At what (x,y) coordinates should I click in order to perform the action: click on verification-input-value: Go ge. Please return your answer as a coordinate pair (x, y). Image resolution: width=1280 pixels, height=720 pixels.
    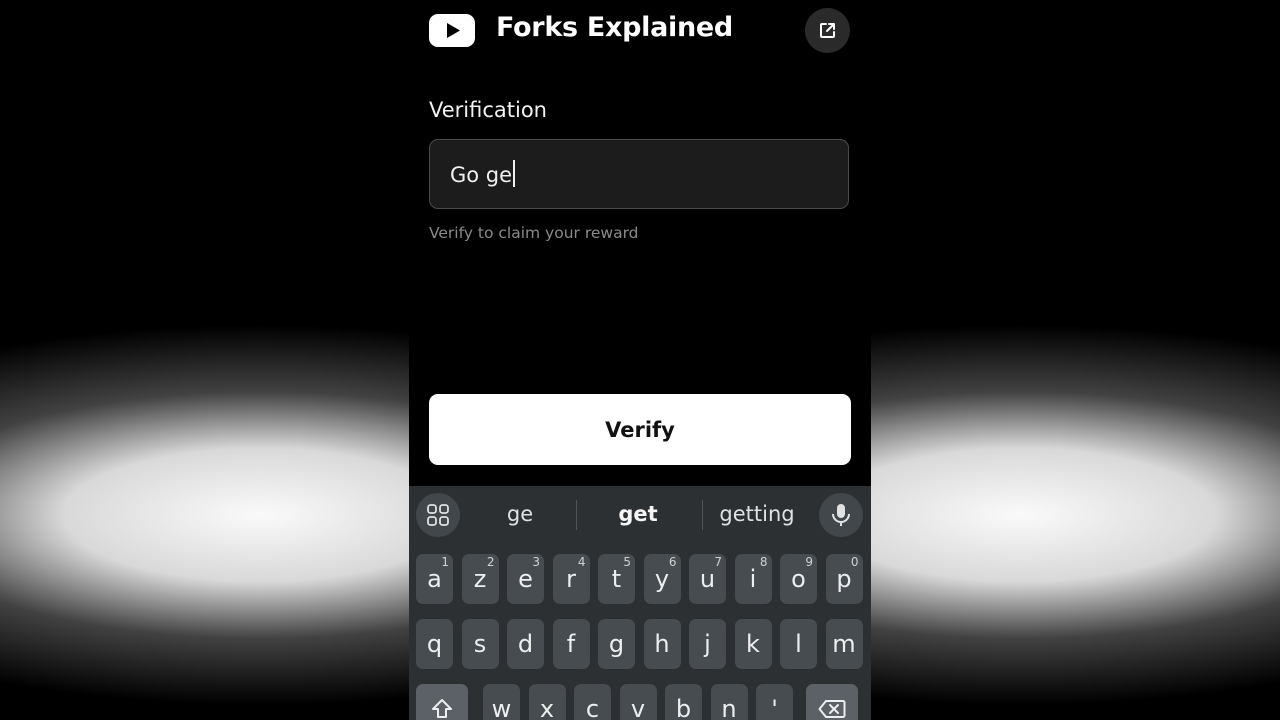
    Looking at the image, I should click on (481, 175).